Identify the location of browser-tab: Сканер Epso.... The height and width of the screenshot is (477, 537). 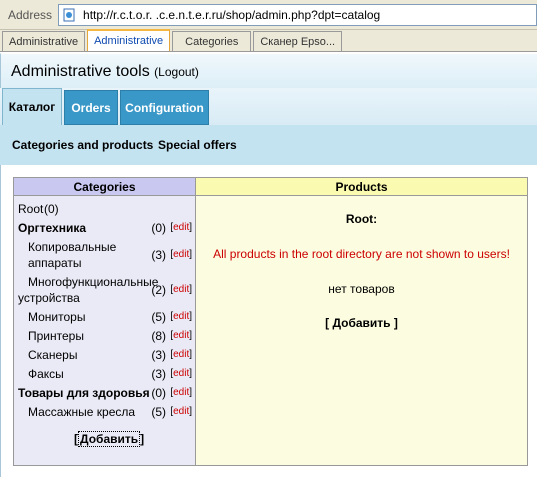
(298, 41).